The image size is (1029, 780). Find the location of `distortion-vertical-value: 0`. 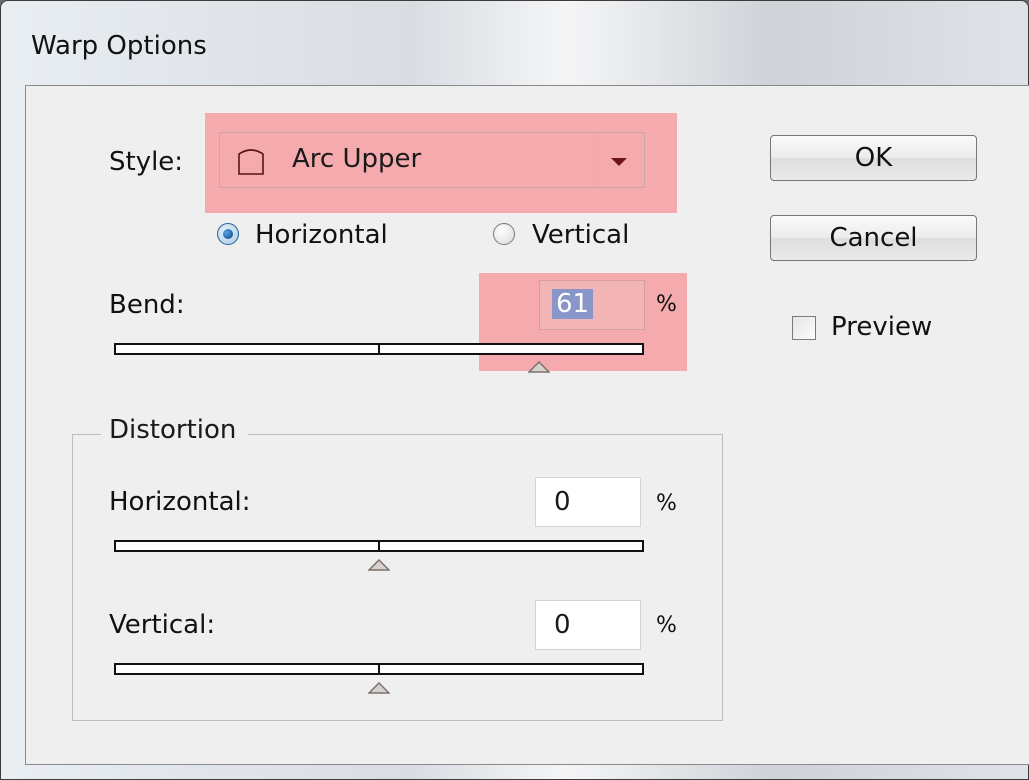

distortion-vertical-value: 0 is located at coordinates (562, 625).